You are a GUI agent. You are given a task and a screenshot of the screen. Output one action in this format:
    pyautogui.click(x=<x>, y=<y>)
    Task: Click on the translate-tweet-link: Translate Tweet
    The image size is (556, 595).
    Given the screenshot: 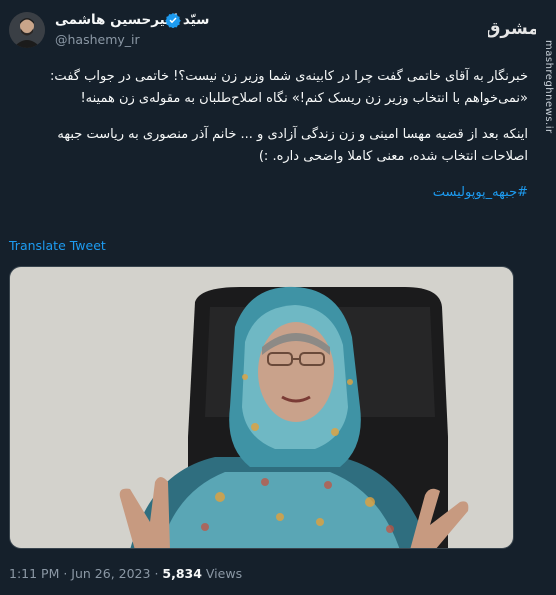 What is the action you would take?
    pyautogui.click(x=57, y=245)
    